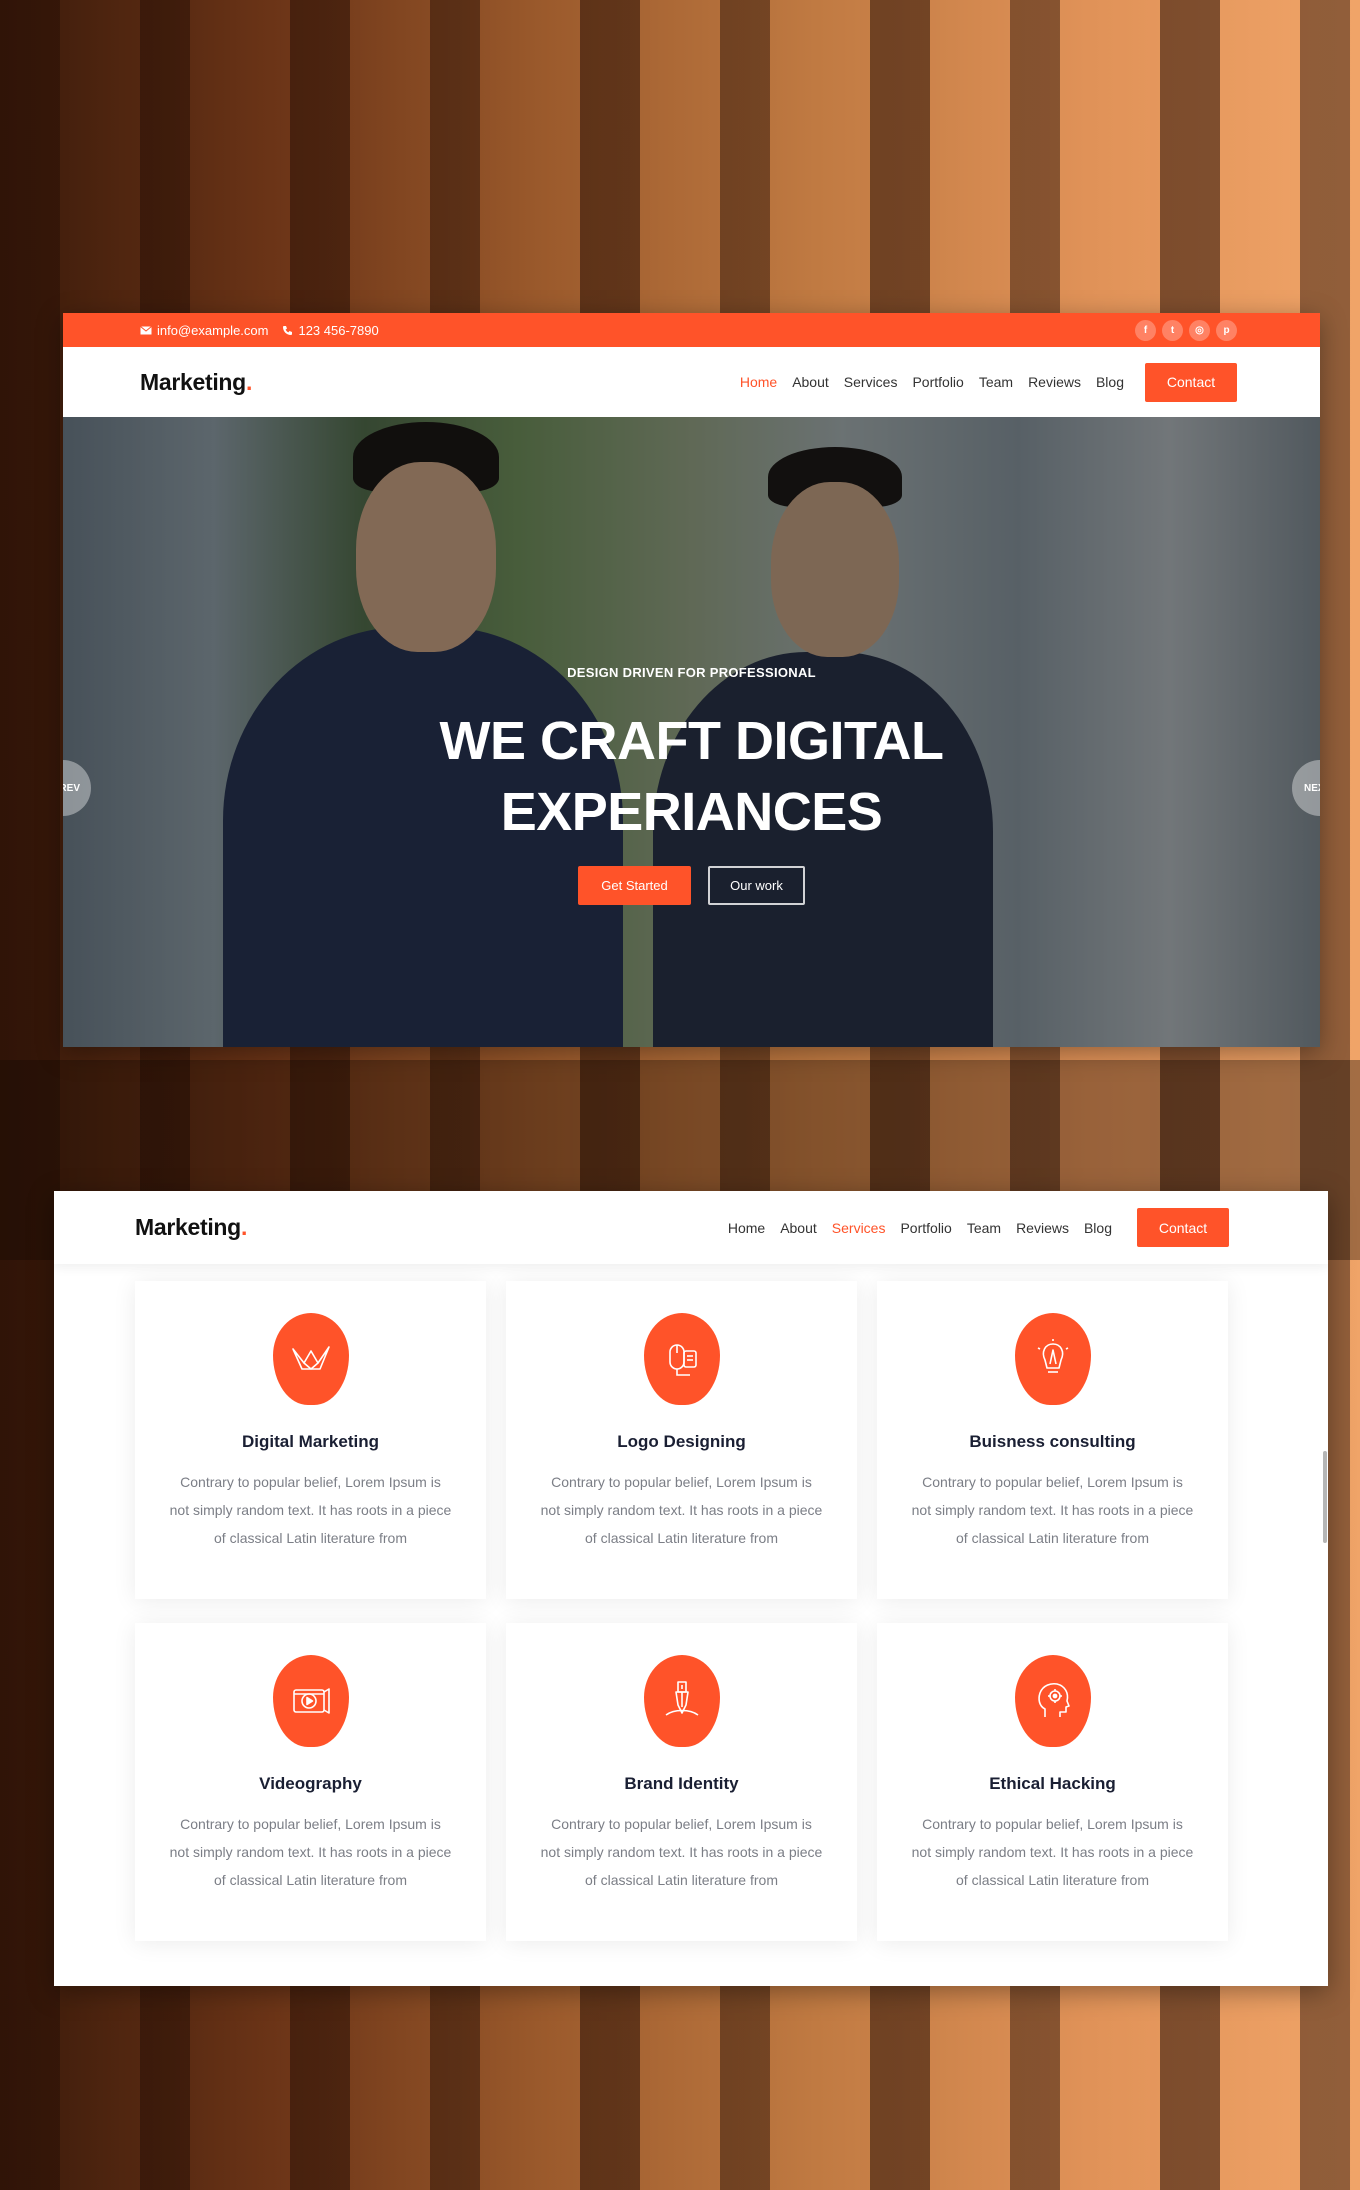 The image size is (1360, 2190). I want to click on head-gear-icon, so click(1053, 1699).